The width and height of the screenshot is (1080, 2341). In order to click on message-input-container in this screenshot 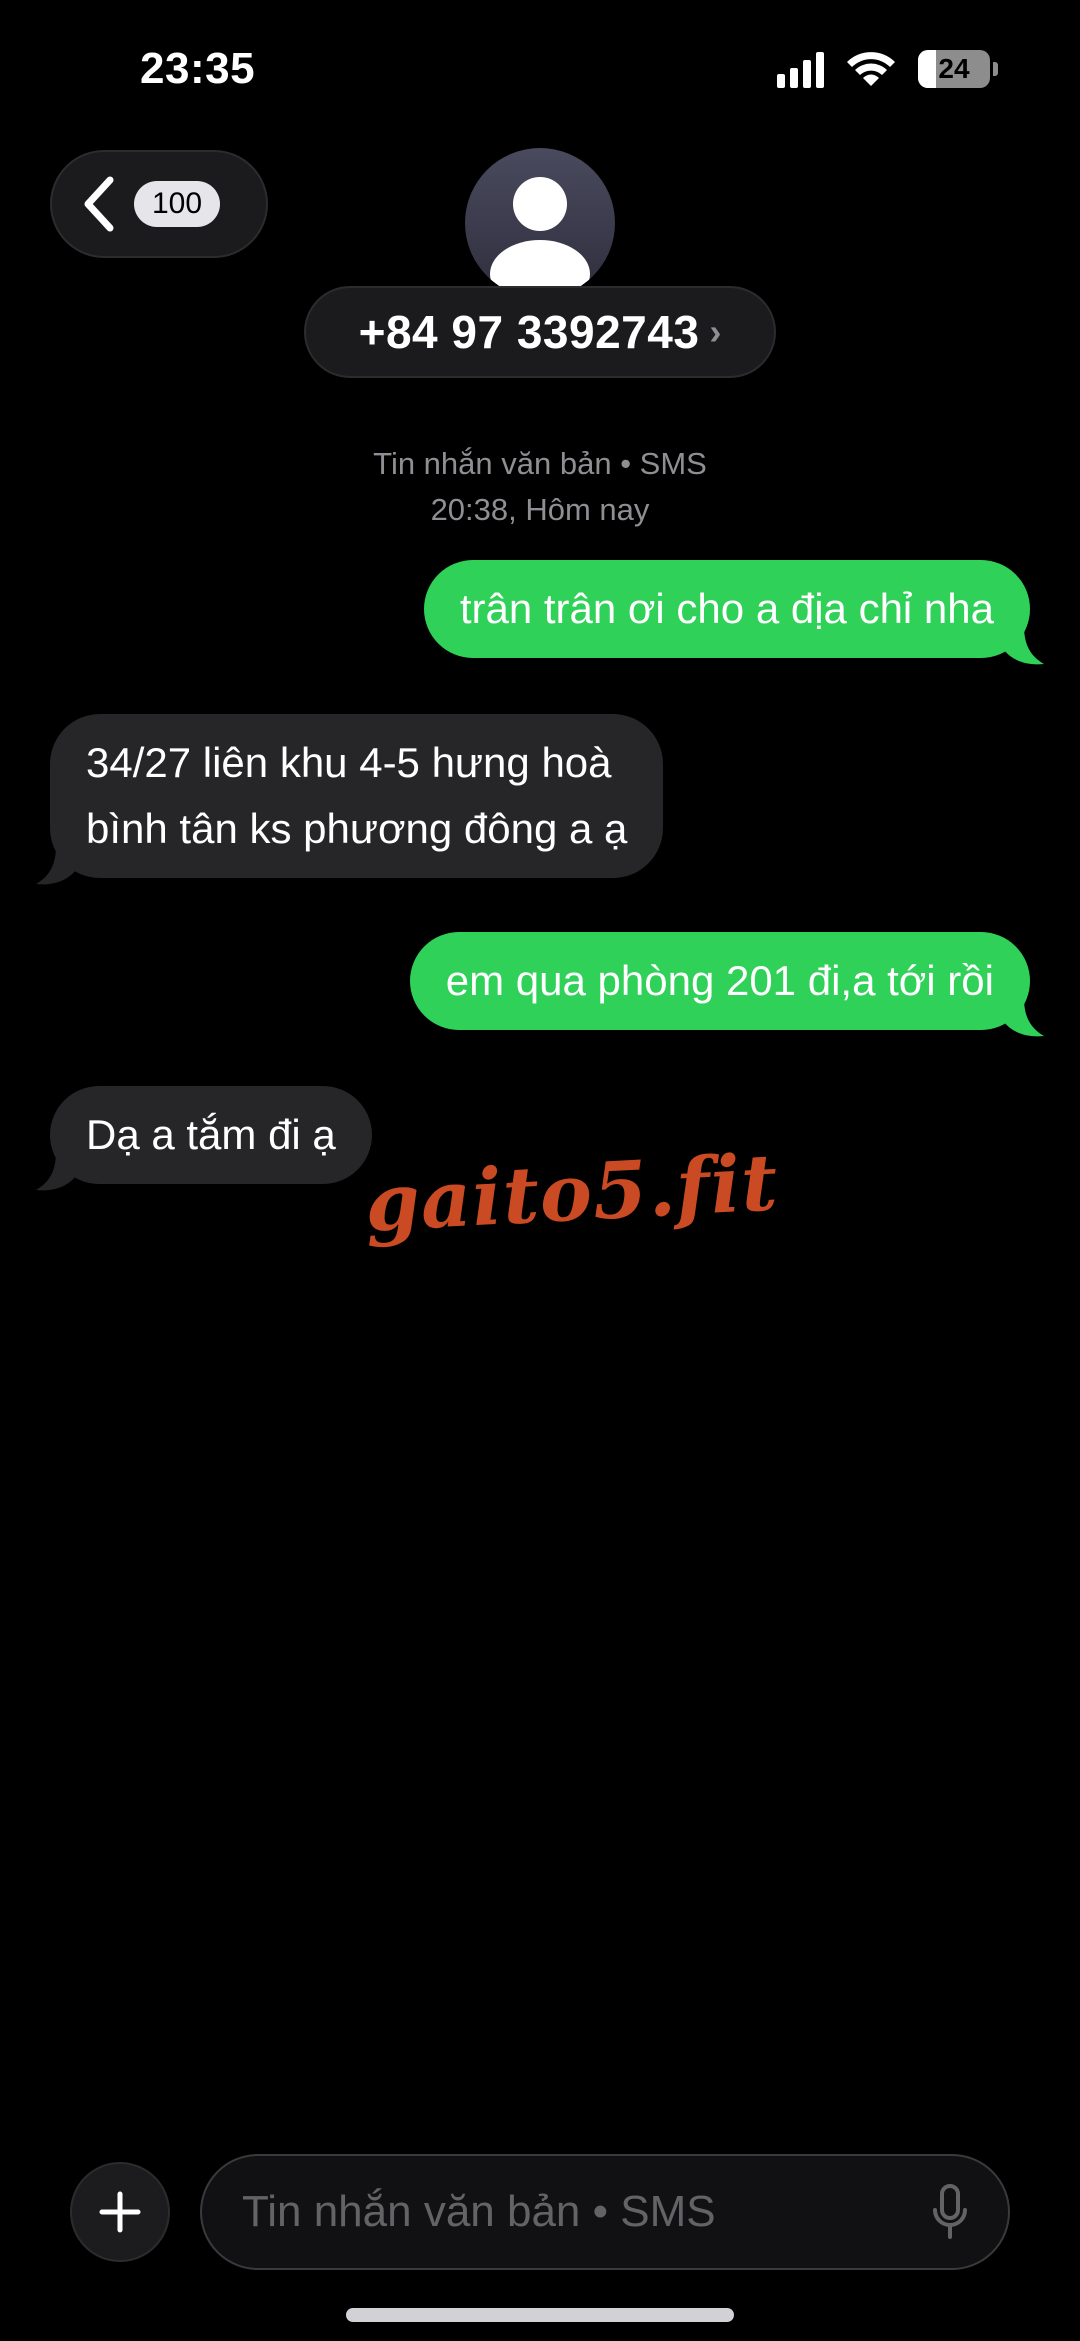, I will do `click(605, 2212)`.